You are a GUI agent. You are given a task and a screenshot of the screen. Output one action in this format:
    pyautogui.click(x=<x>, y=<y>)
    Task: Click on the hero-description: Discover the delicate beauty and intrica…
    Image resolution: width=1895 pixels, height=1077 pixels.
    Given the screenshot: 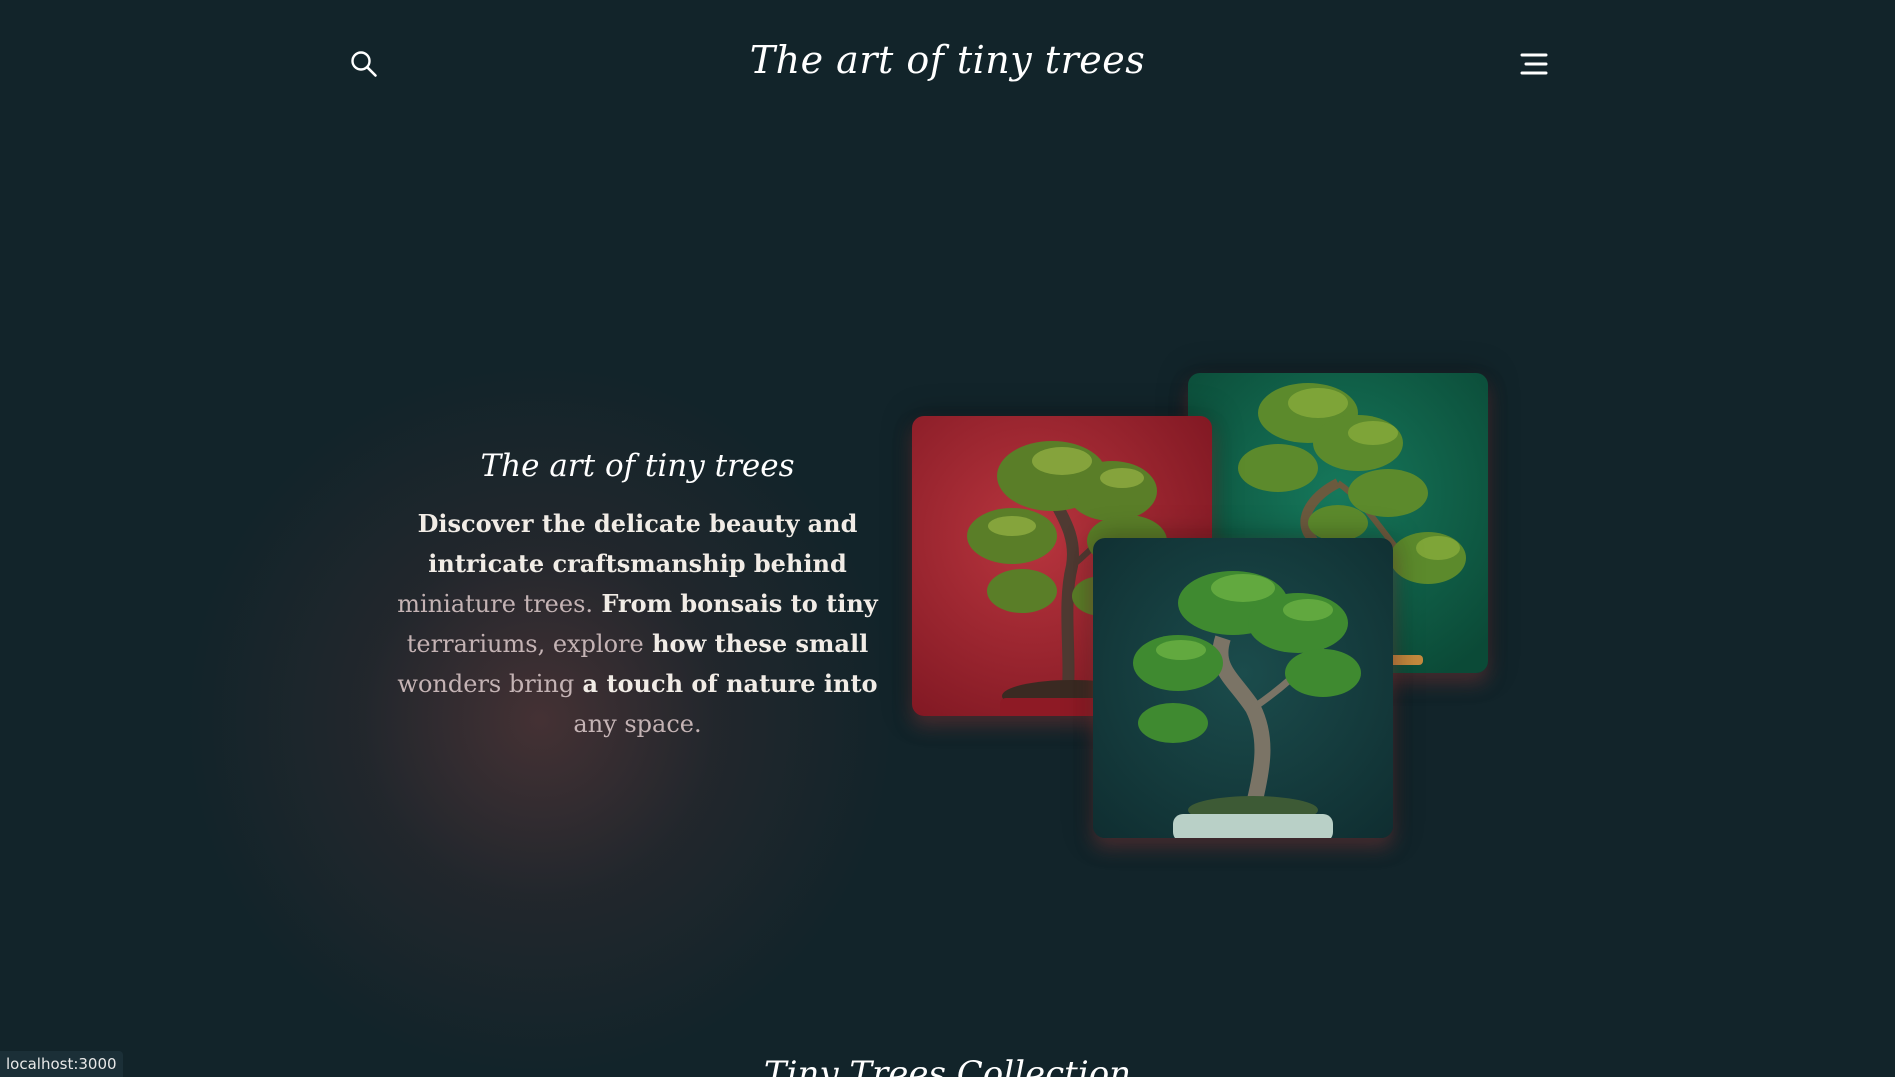 What is the action you would take?
    pyautogui.click(x=637, y=624)
    